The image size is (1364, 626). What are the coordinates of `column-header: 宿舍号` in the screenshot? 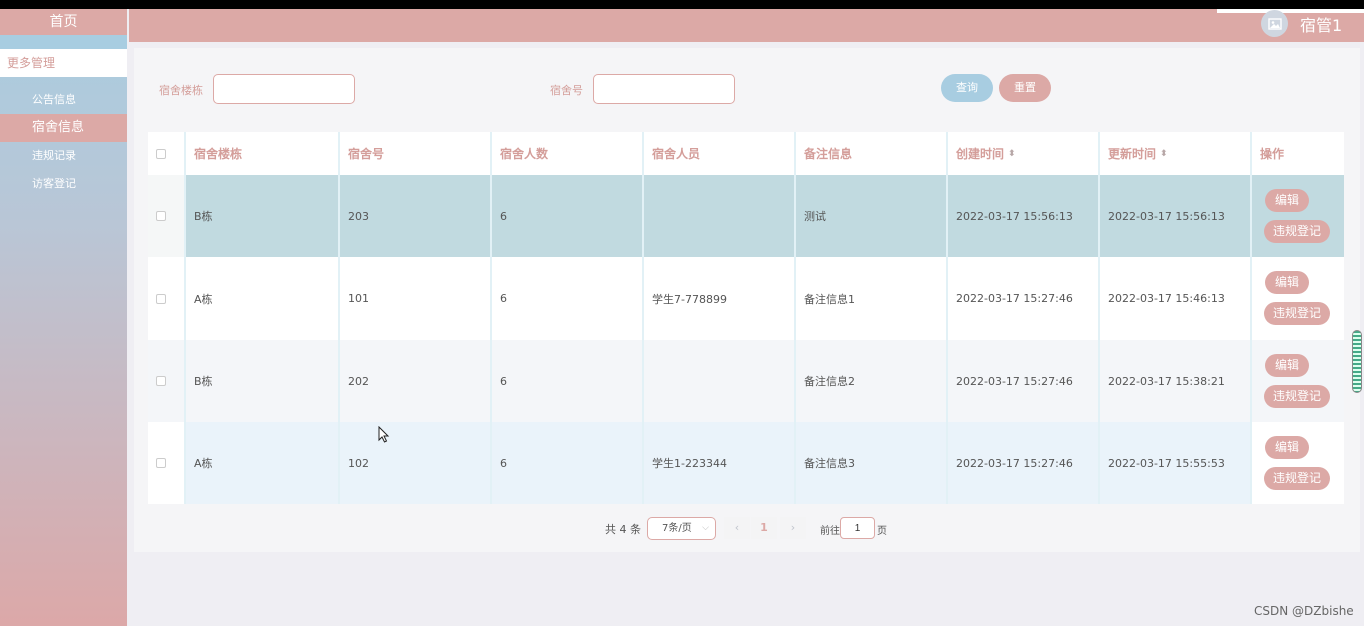 It's located at (416, 153).